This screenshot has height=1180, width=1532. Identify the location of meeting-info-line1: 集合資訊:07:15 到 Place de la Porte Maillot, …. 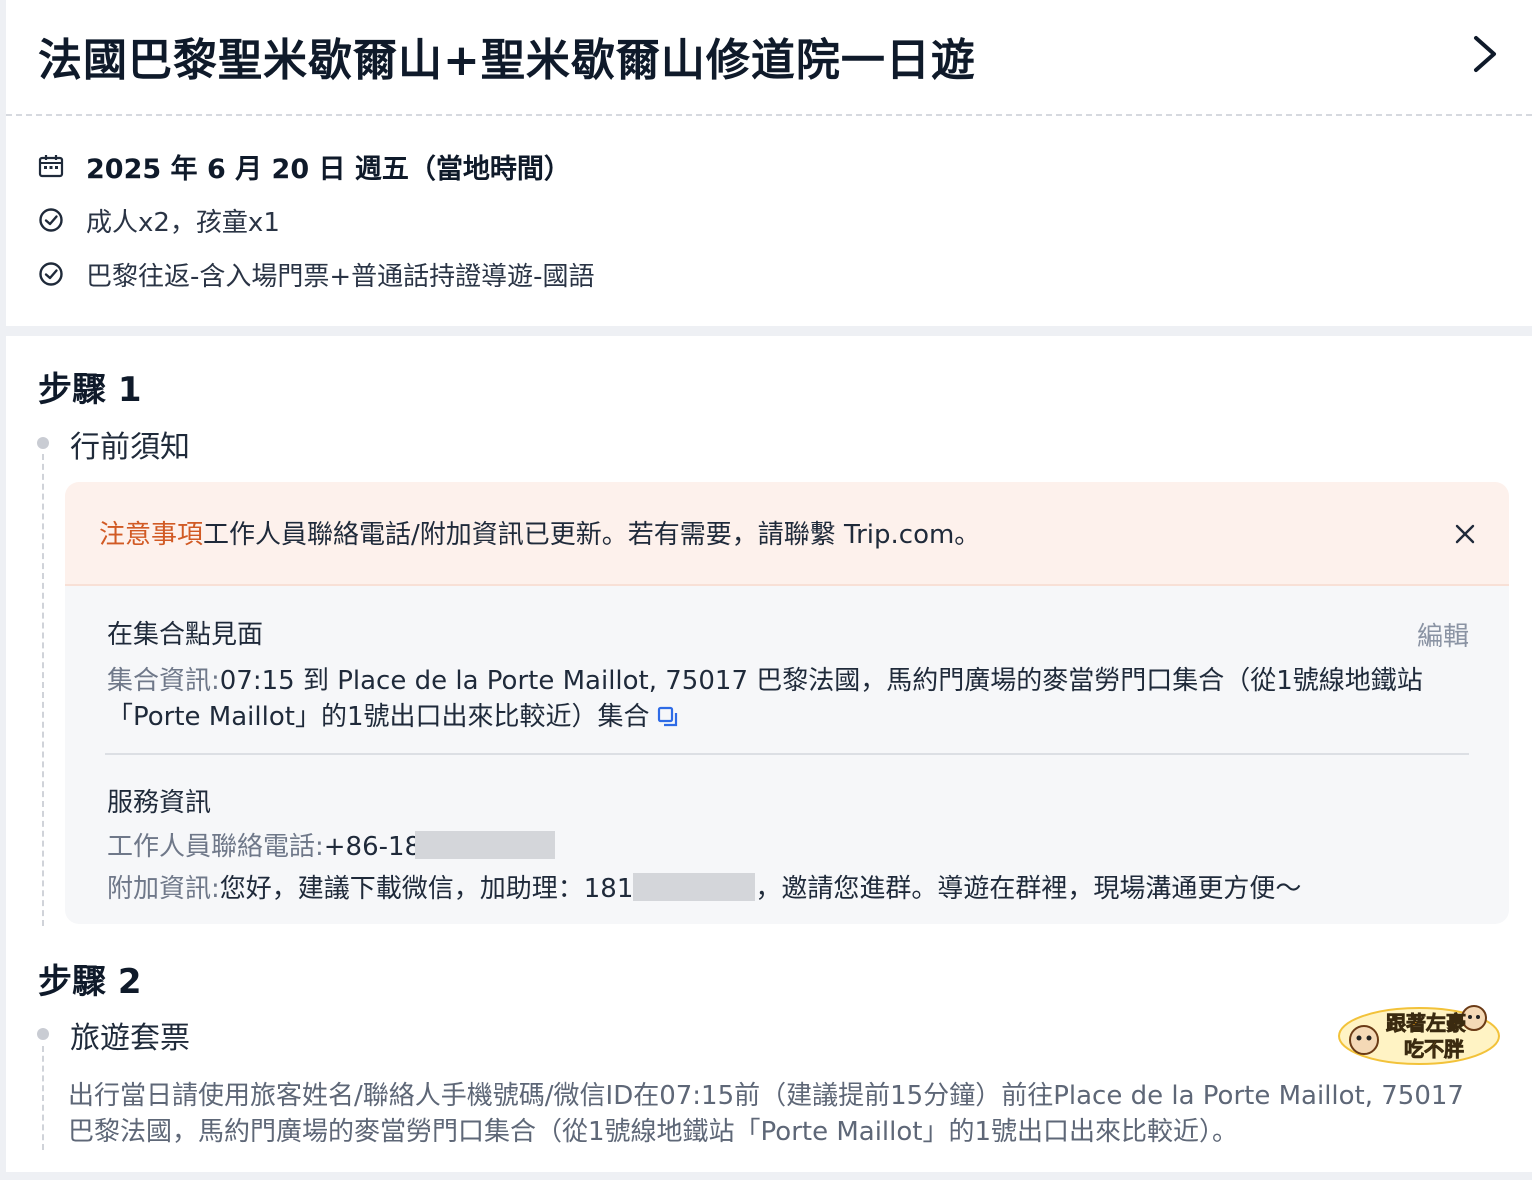
(765, 678).